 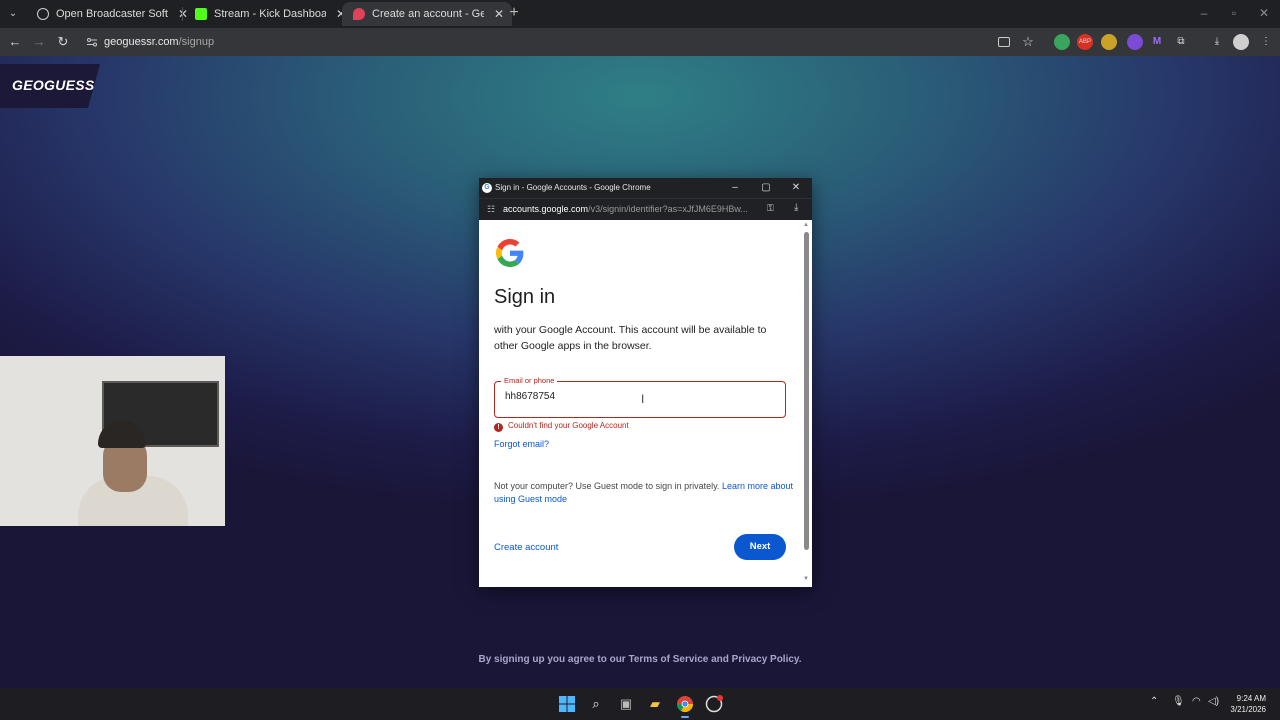 What do you see at coordinates (525, 297) in the screenshot?
I see `signin-heading: Sign in` at bounding box center [525, 297].